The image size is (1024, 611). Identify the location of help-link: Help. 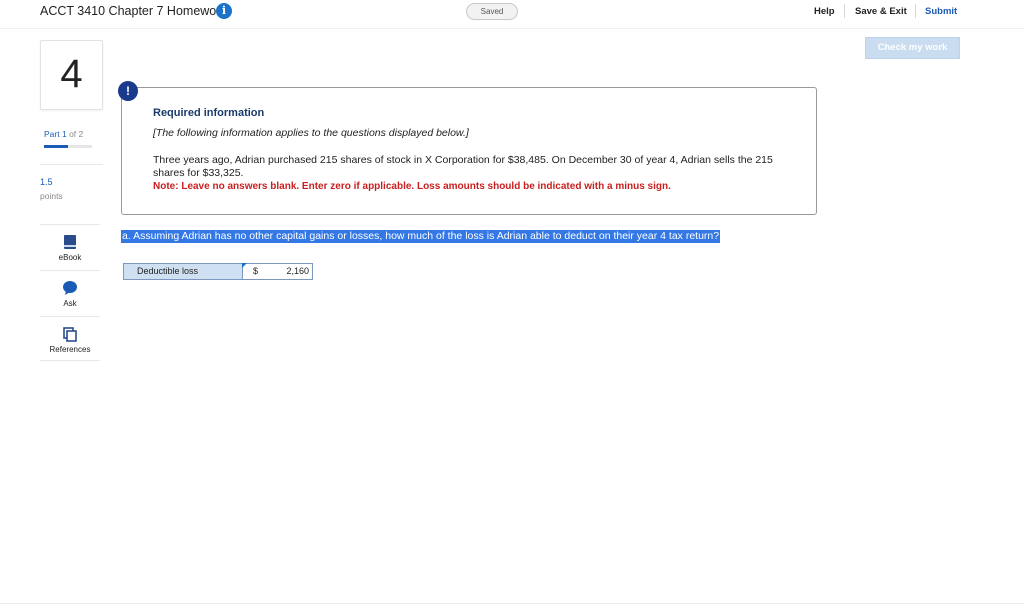
(824, 11).